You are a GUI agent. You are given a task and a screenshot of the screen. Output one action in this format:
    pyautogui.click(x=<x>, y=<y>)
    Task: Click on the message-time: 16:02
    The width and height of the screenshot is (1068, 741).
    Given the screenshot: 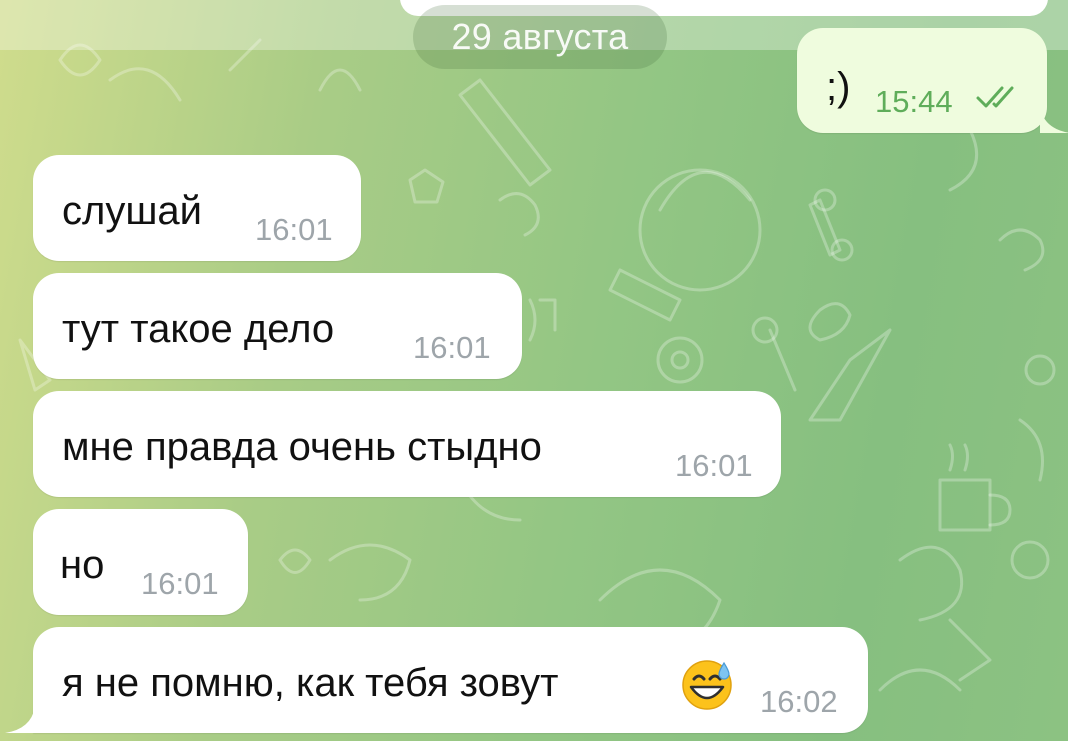 What is the action you would take?
    pyautogui.click(x=799, y=701)
    